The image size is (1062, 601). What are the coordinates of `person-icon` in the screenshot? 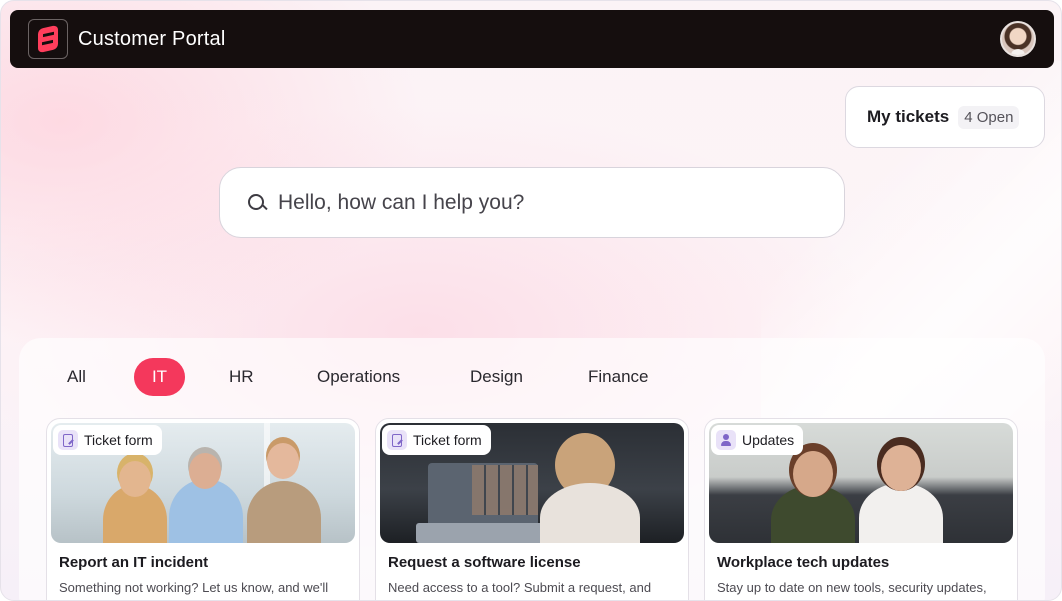 It's located at (726, 440).